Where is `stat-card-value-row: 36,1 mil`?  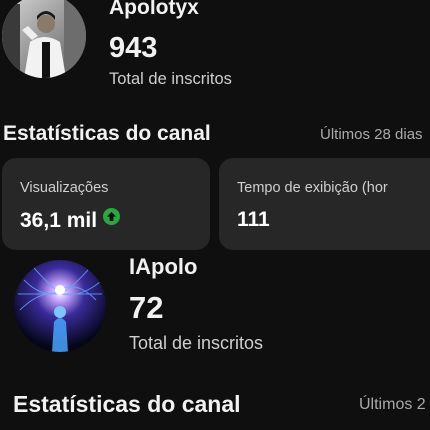 stat-card-value-row: 36,1 mil is located at coordinates (70, 220).